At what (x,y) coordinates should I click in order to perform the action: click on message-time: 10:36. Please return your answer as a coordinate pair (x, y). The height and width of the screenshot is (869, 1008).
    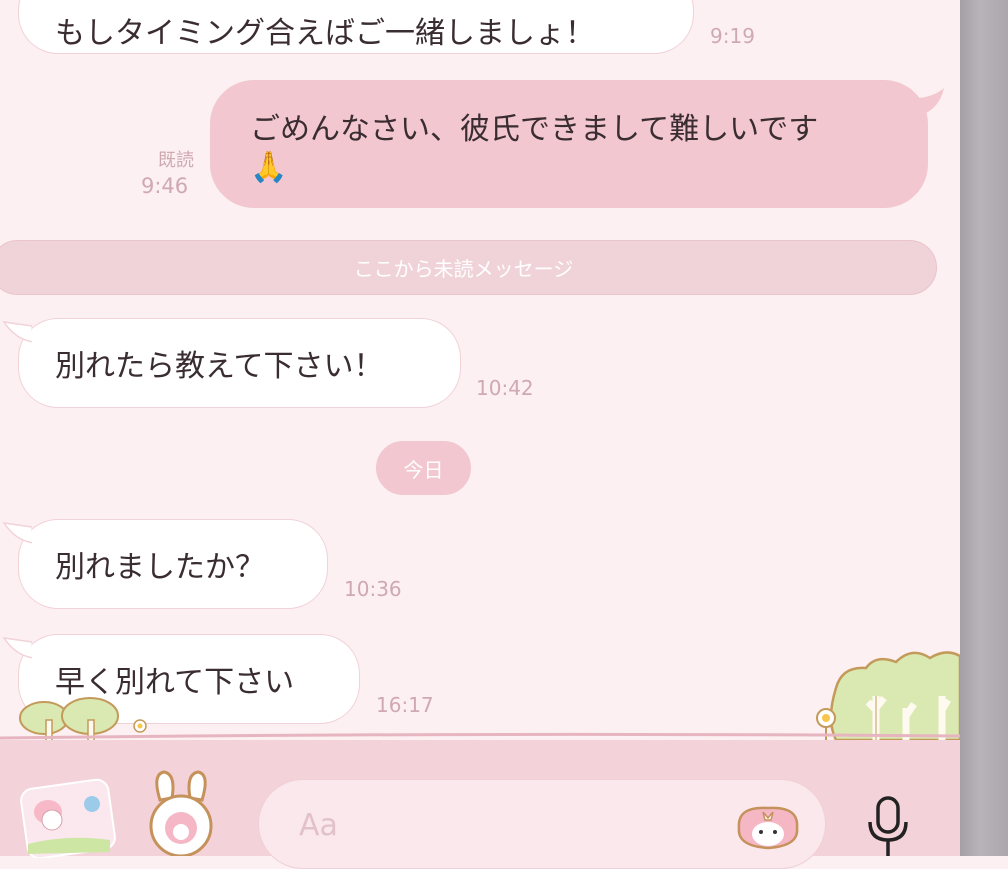
    Looking at the image, I should click on (373, 589).